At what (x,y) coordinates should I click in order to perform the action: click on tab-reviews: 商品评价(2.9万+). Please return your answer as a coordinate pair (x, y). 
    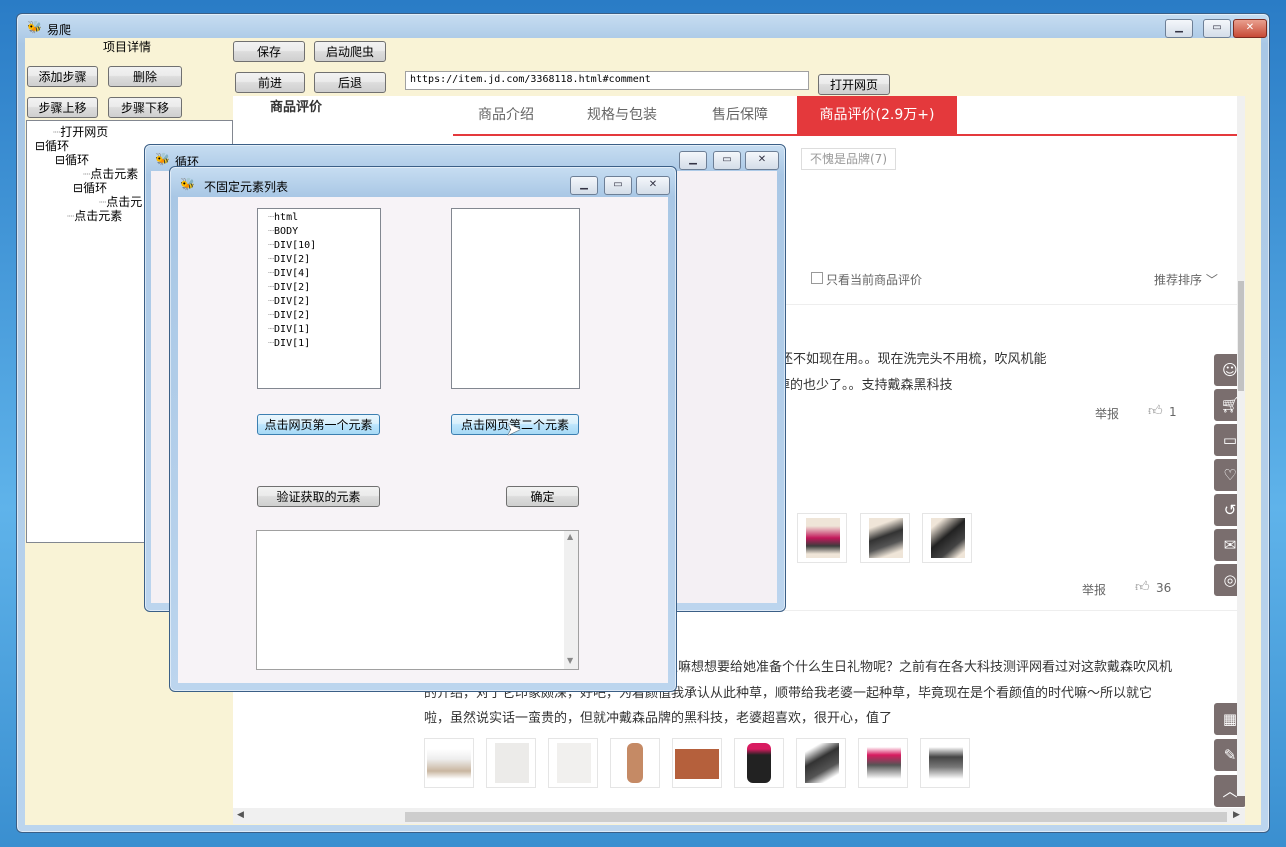
    Looking at the image, I should click on (877, 115).